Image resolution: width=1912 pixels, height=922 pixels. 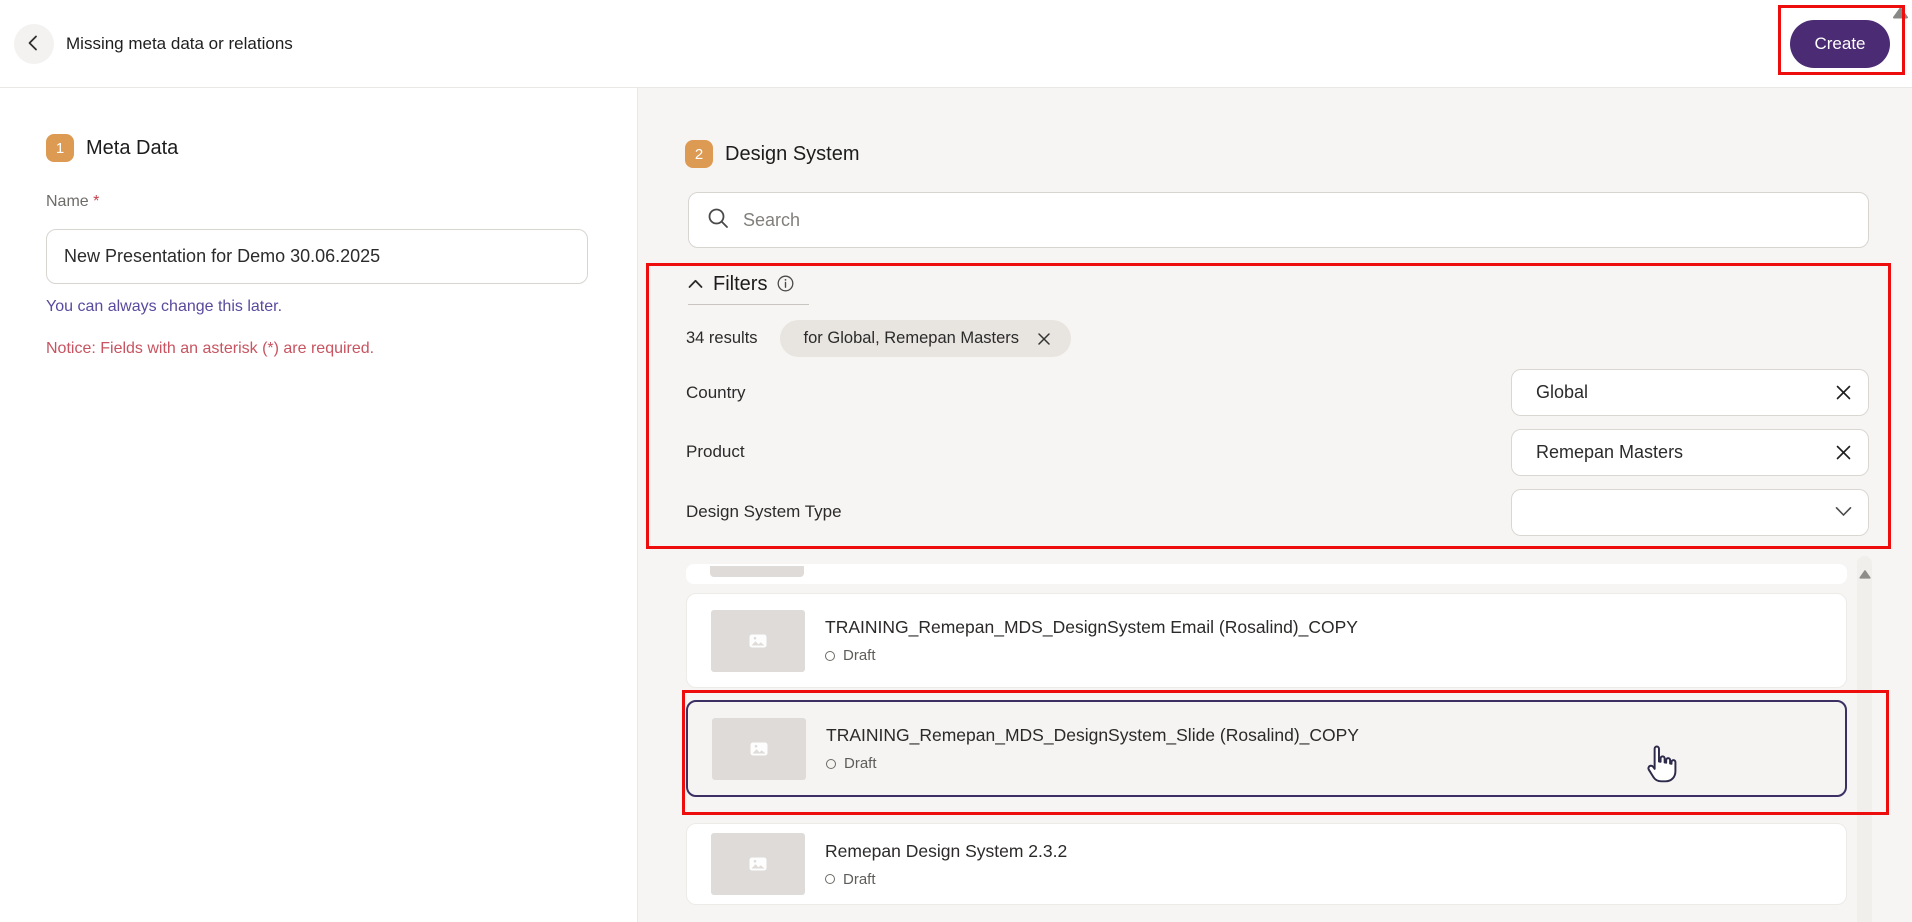 I want to click on chip-close-button, so click(x=1044, y=339).